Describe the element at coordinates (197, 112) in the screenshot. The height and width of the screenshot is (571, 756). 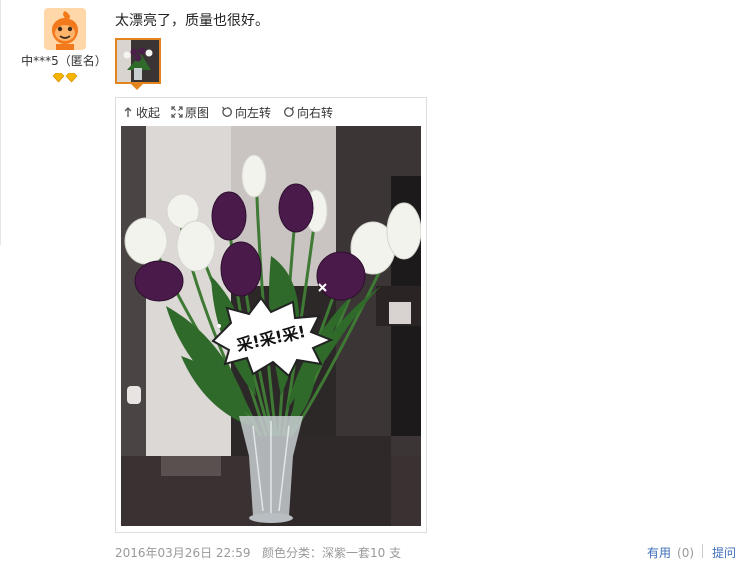
I see `original-image-label: 原图` at that location.